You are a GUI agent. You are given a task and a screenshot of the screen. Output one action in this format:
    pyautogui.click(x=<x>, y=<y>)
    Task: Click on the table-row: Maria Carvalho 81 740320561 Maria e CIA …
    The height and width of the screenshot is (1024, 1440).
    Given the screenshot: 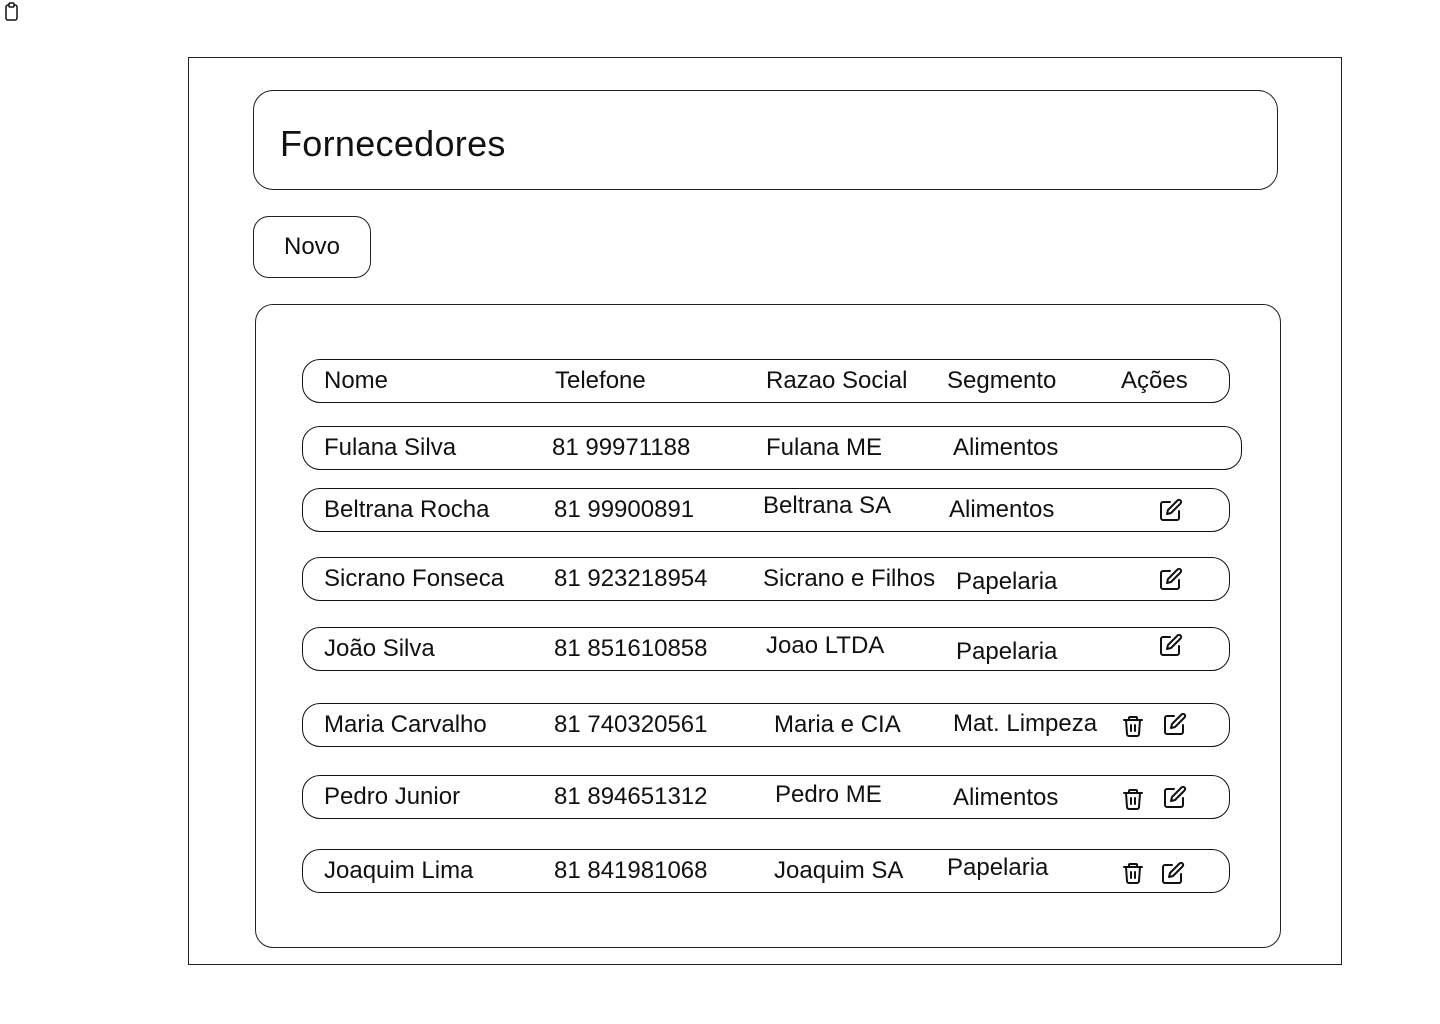 What is the action you would take?
    pyautogui.click(x=766, y=725)
    